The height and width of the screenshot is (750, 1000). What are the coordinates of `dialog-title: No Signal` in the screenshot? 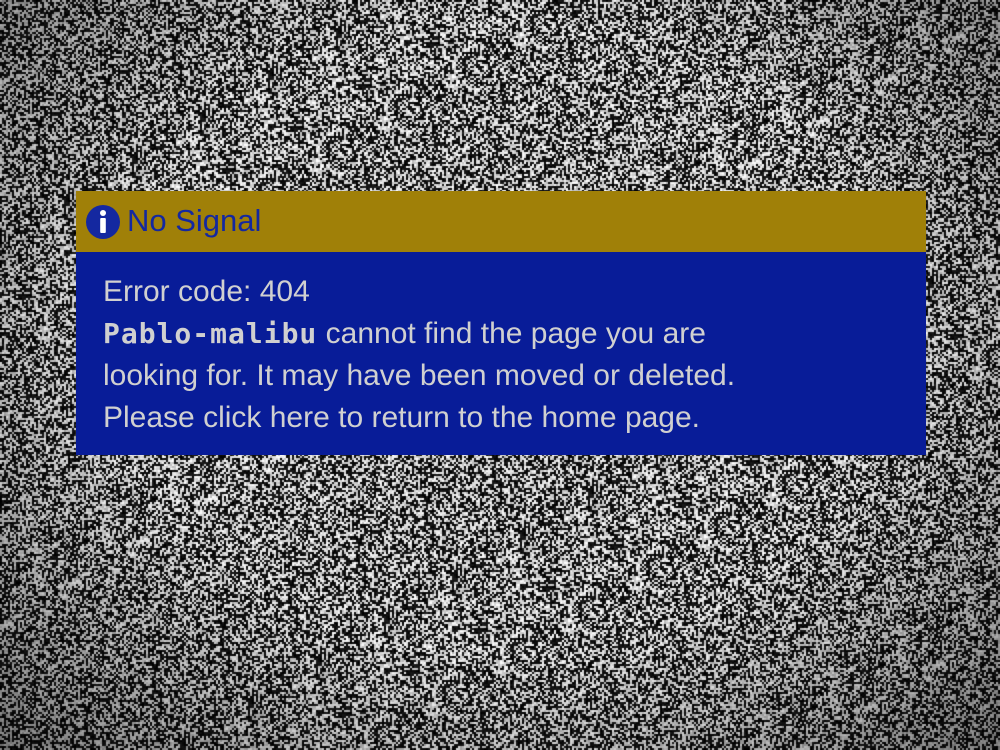 It's located at (194, 220).